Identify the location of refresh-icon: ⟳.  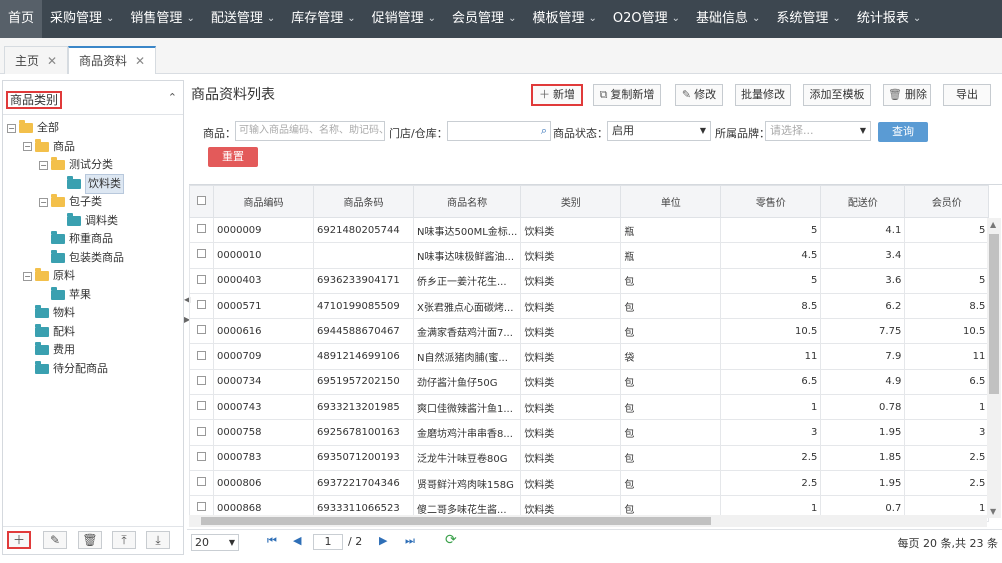
(451, 540).